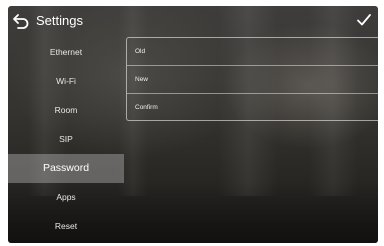 This screenshot has height=246, width=384. What do you see at coordinates (66, 110) in the screenshot?
I see `sidebar-item-room: Room` at bounding box center [66, 110].